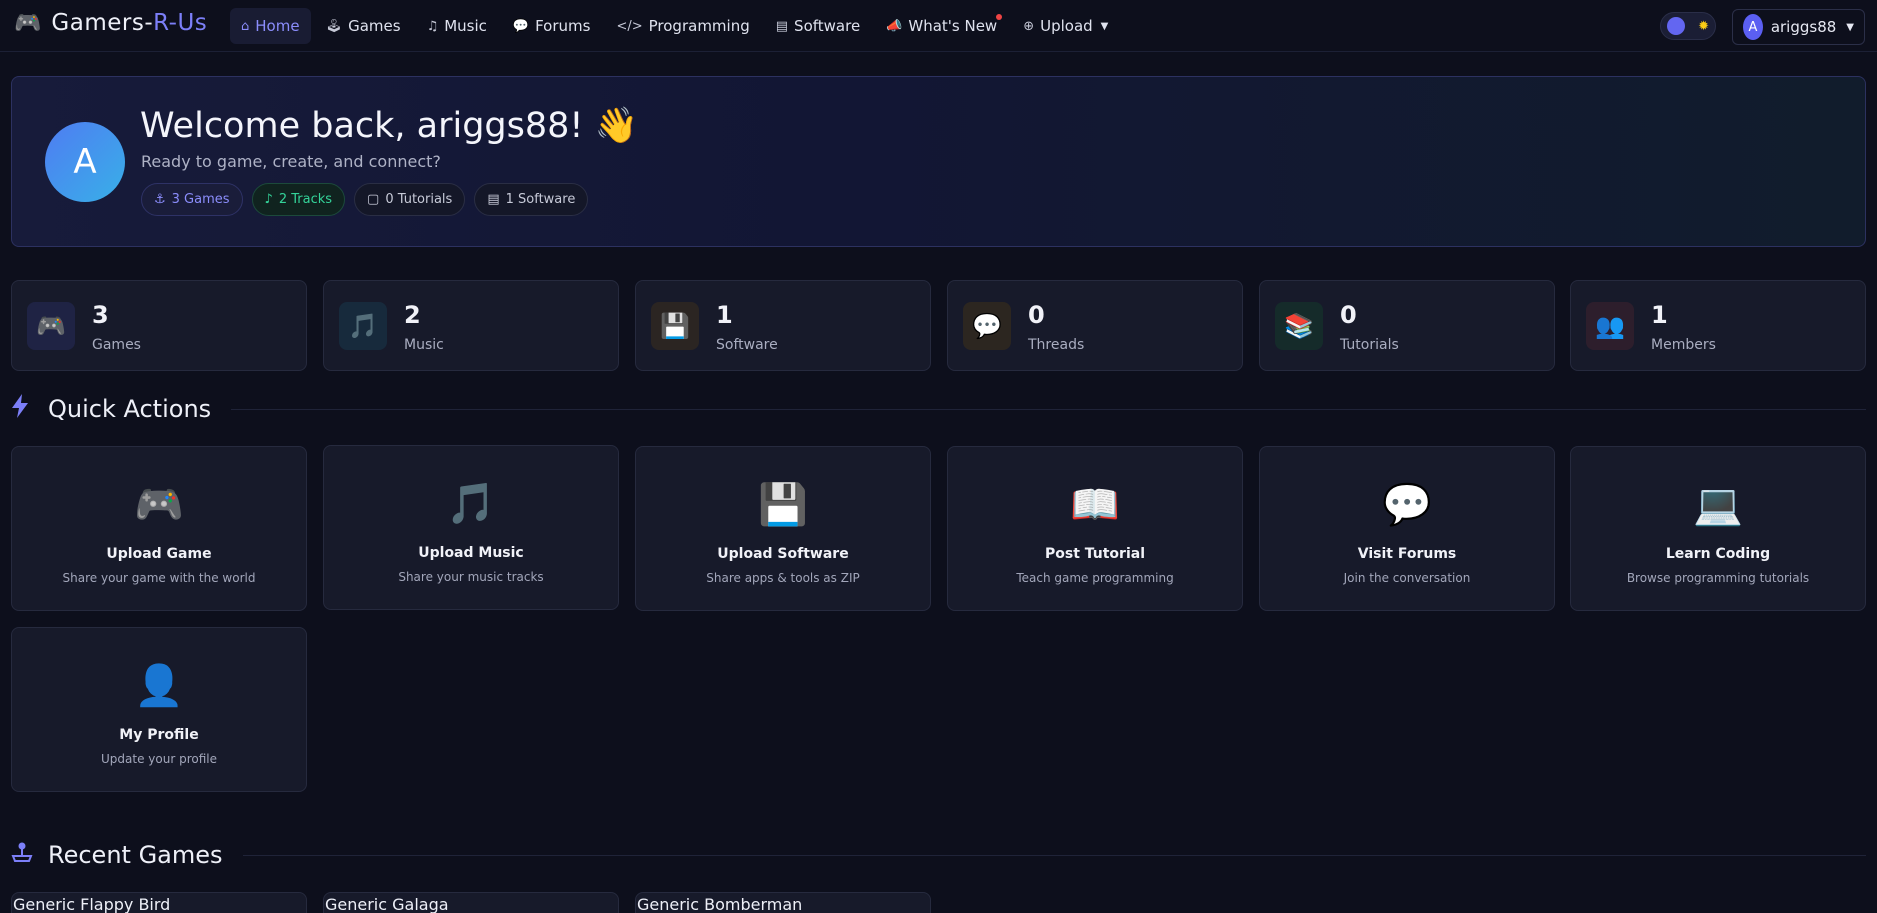 The image size is (1877, 913). Describe the element at coordinates (387, 904) in the screenshot. I see `game-title: Generic Galaga` at that location.